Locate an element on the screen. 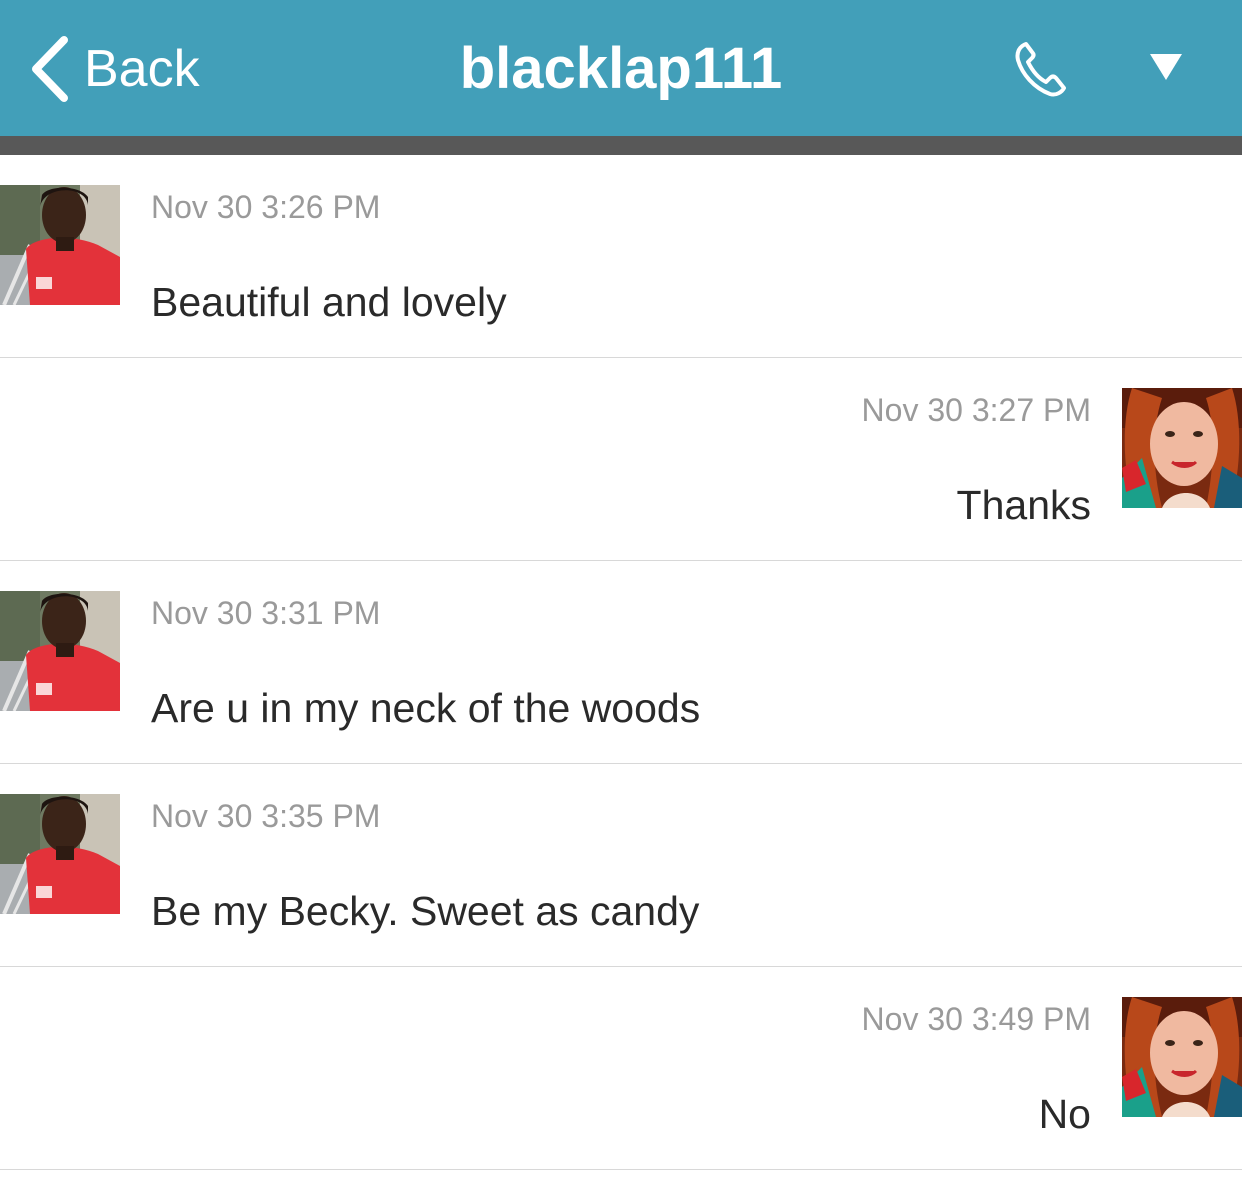  message-text: Are u in my neck of the woods is located at coordinates (426, 708).